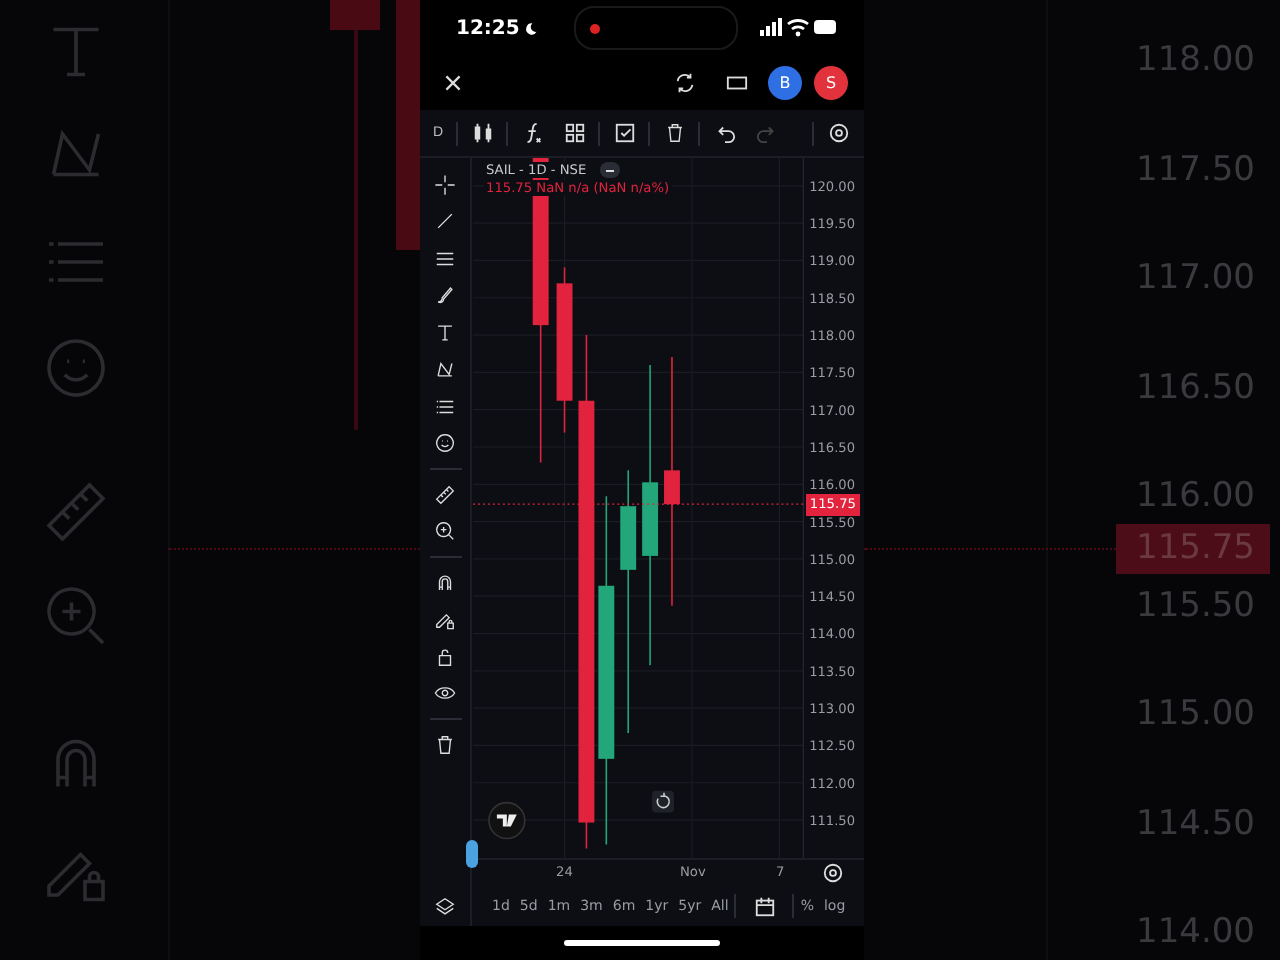 This screenshot has width=1280, height=960. What do you see at coordinates (724, 133) in the screenshot?
I see `undo-icon` at bounding box center [724, 133].